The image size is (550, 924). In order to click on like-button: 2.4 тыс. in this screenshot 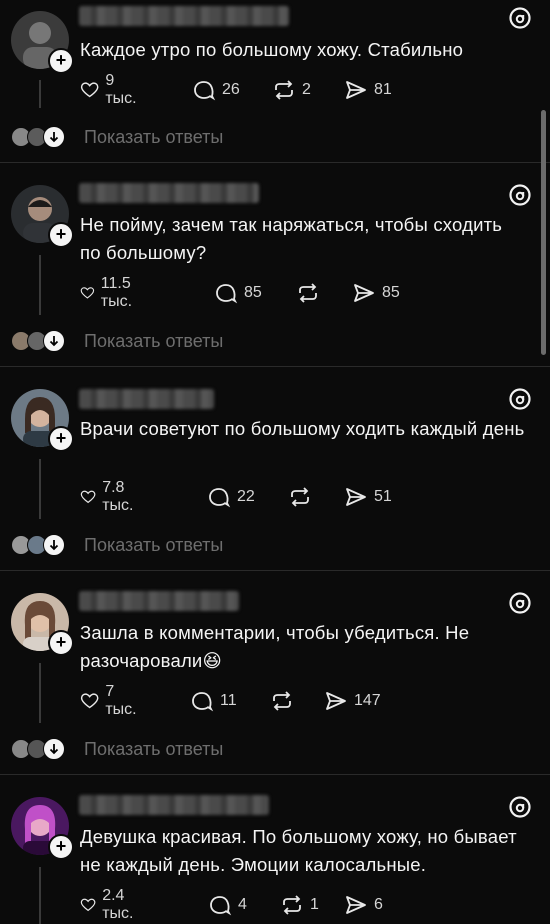, I will do `click(110, 904)`.